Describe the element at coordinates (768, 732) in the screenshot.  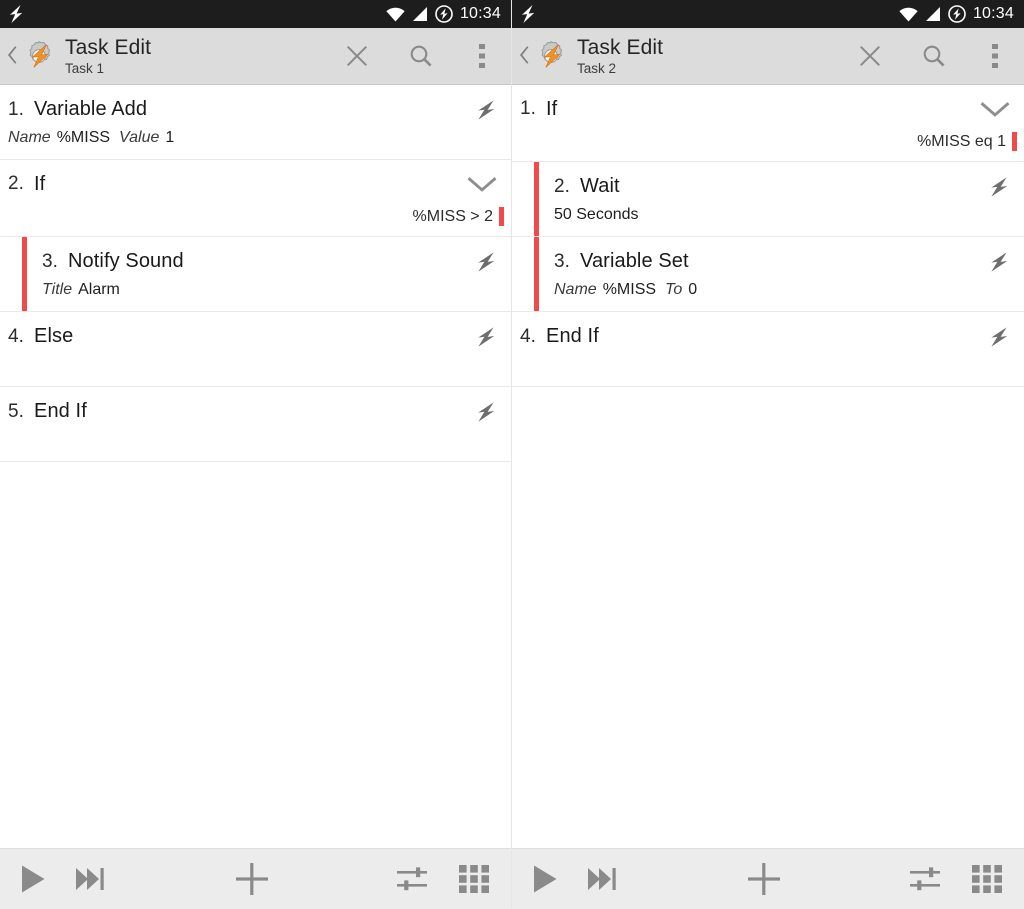
I see `empty-list-area` at that location.